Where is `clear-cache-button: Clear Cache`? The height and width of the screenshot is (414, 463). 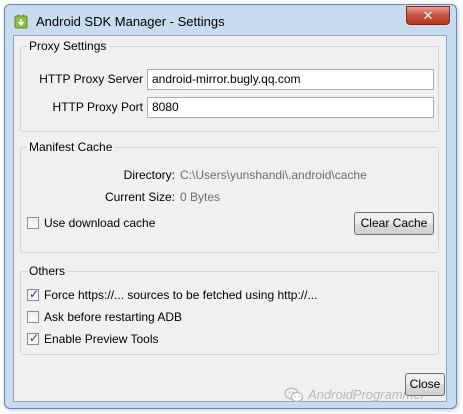 clear-cache-button: Clear Cache is located at coordinates (394, 223).